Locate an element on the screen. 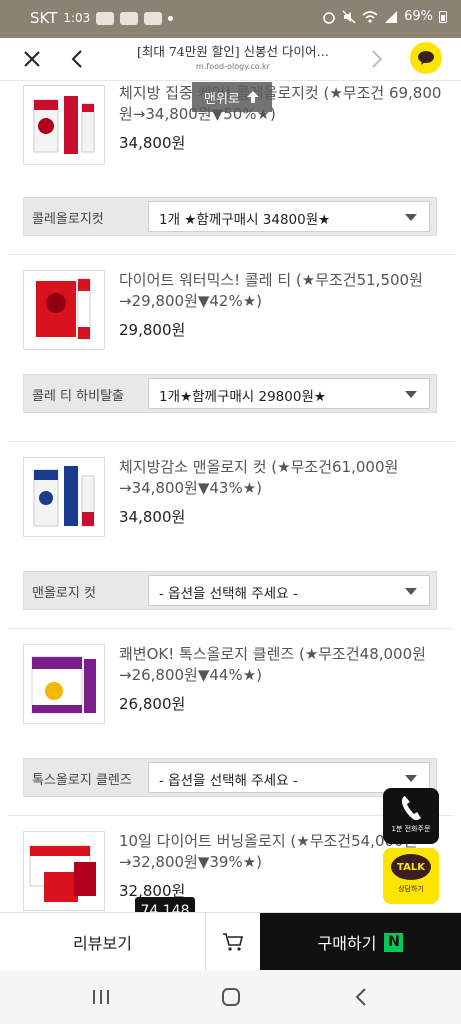 Image resolution: width=461 pixels, height=1024 pixels. option-row: 톡스올로지 클렌즈 - 옵션을 선택해 주세요 - is located at coordinates (230, 777).